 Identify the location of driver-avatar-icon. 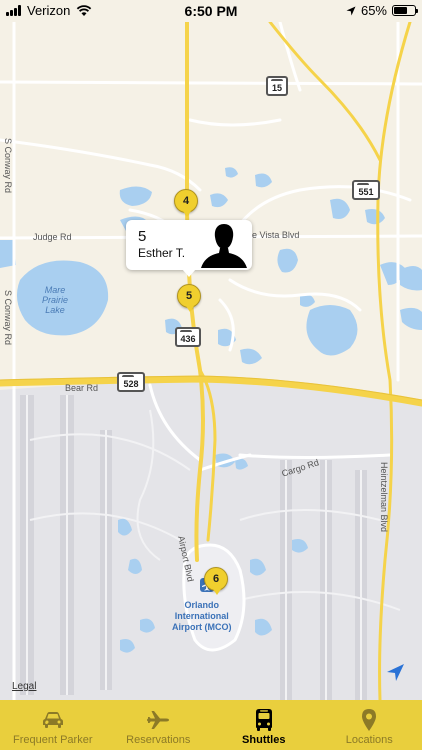
(224, 246).